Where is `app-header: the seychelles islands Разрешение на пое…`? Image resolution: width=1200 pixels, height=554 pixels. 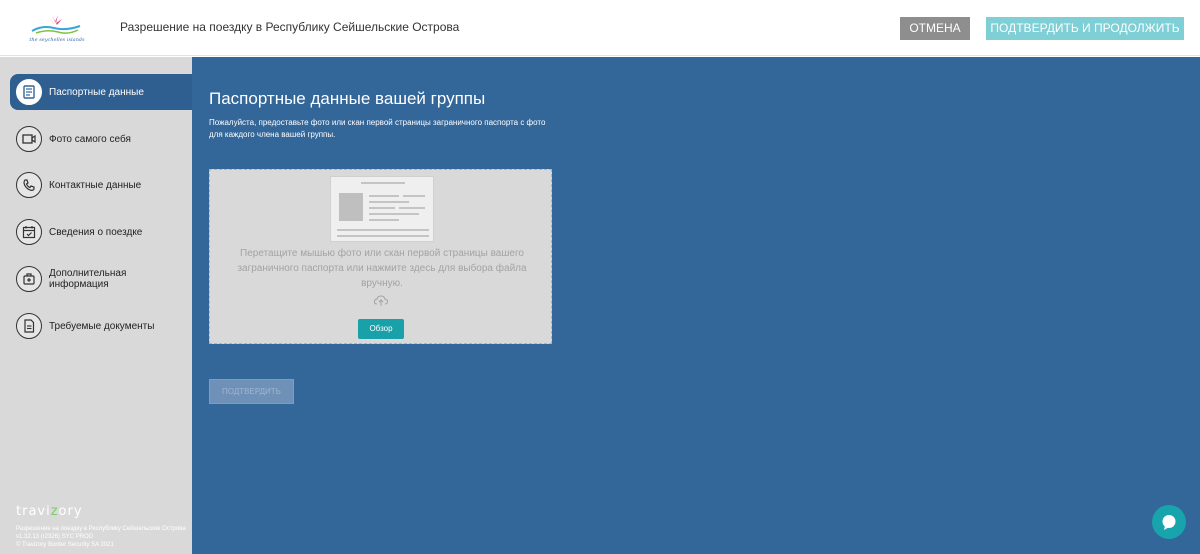
app-header: the seychelles islands Разрешение на пое… is located at coordinates (600, 28).